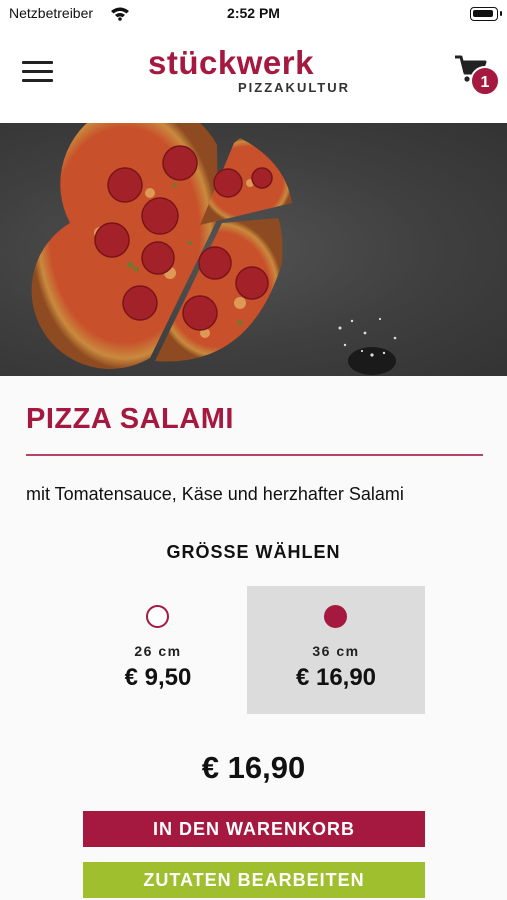 The width and height of the screenshot is (507, 900). Describe the element at coordinates (254, 880) in the screenshot. I see `edit-ingredients-button: ZUTATEN BEARBEITEN` at that location.